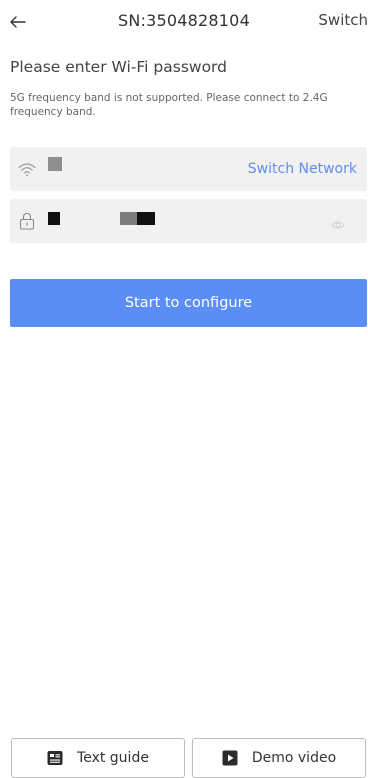 This screenshot has height=778, width=368. I want to click on eye-icon, so click(338, 222).